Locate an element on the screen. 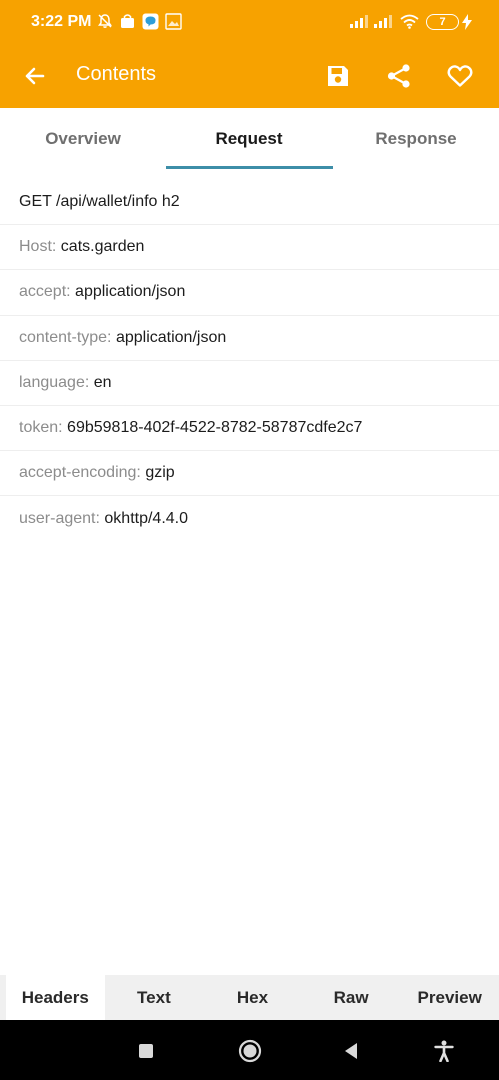  toolbar: Contents is located at coordinates (249, 76).